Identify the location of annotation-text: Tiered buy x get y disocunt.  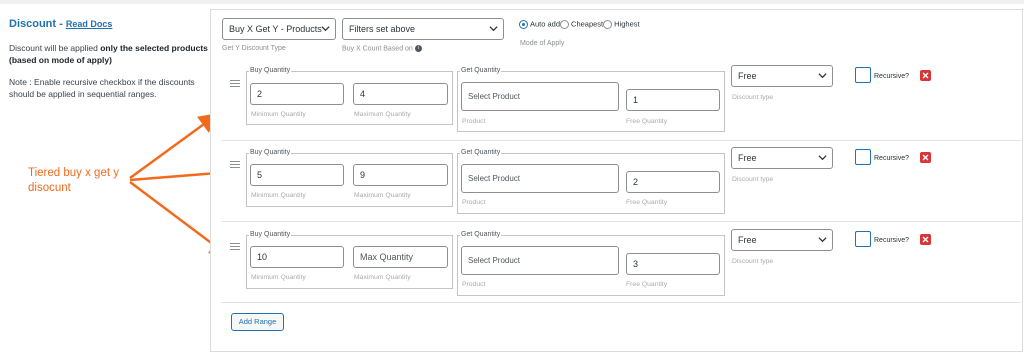
(83, 181).